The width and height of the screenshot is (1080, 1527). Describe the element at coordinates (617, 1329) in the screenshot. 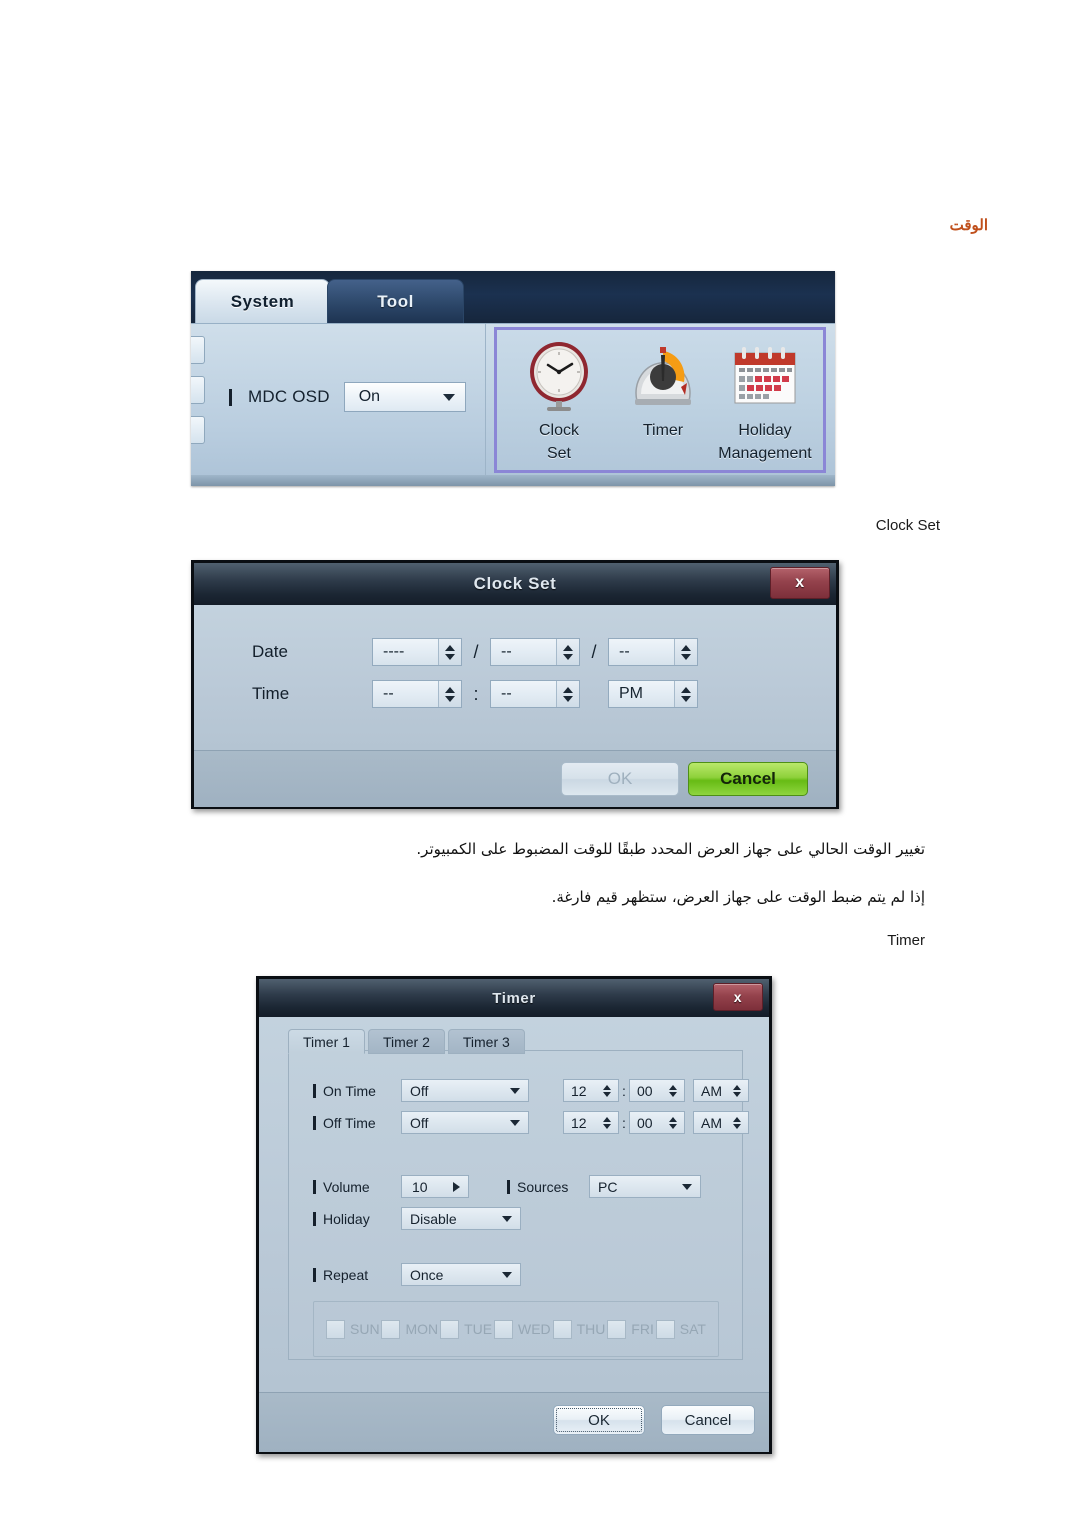

I see `checkbox-fri` at that location.